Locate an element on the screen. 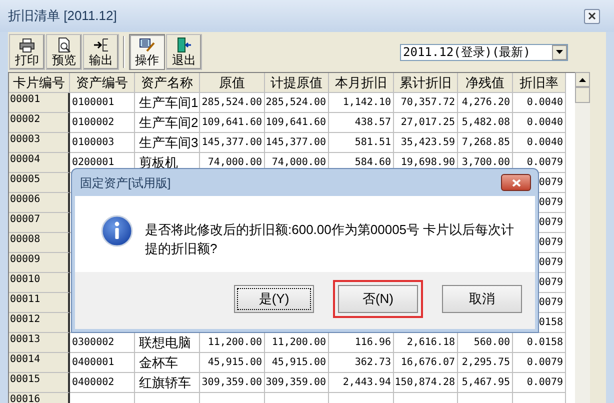 The image size is (614, 403). dropdown-arrow-button is located at coordinates (559, 52).